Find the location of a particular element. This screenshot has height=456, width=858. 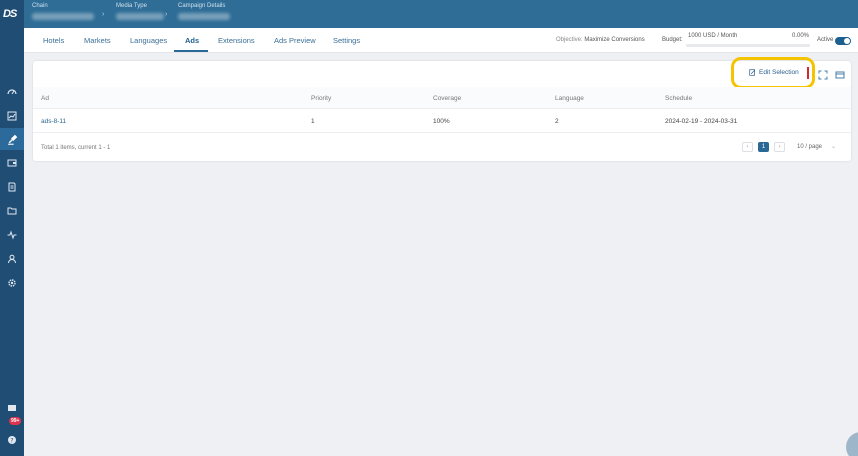

chevron-down-icon: ⌄ is located at coordinates (833, 146).